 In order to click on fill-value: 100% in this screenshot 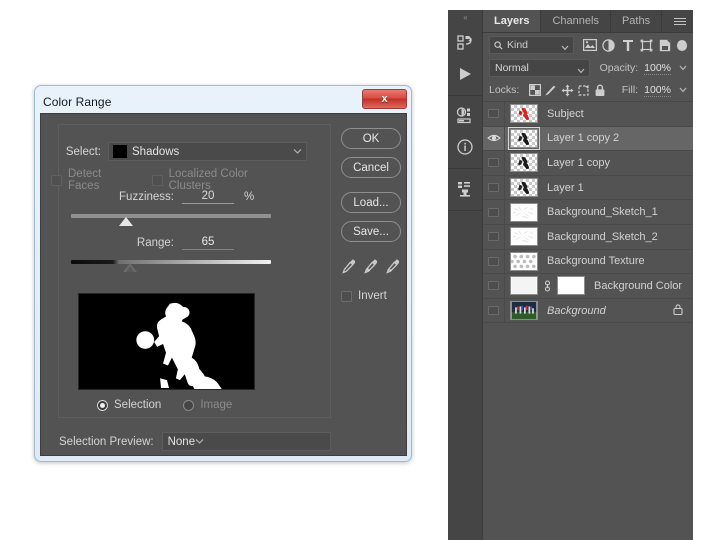, I will do `click(657, 90)`.